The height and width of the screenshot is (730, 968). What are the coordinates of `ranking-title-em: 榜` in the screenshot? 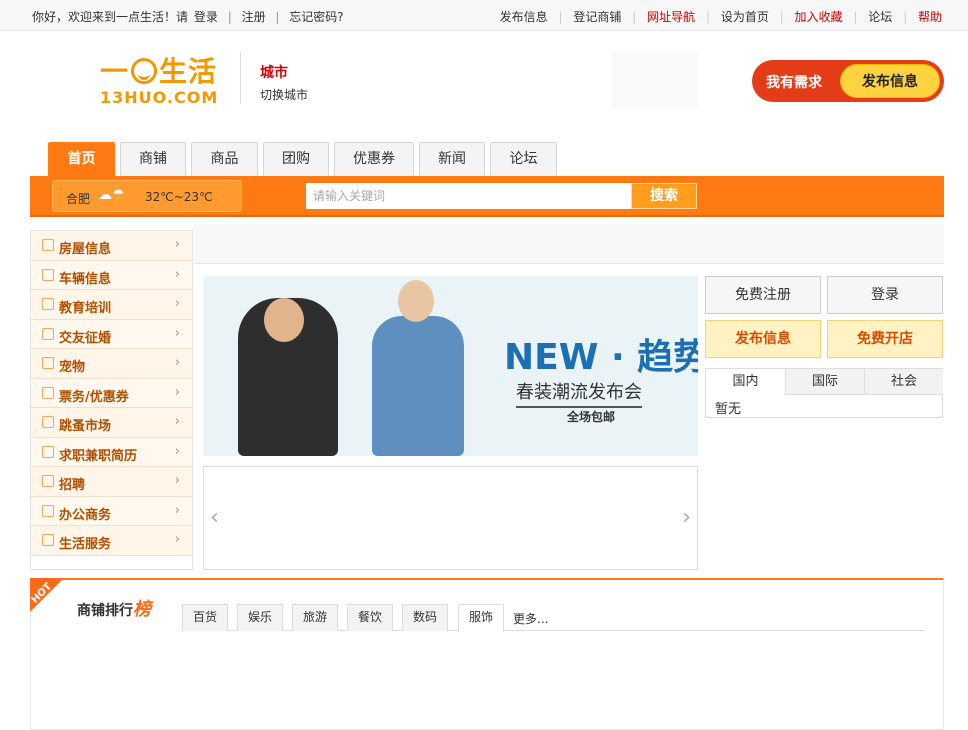 It's located at (142, 609).